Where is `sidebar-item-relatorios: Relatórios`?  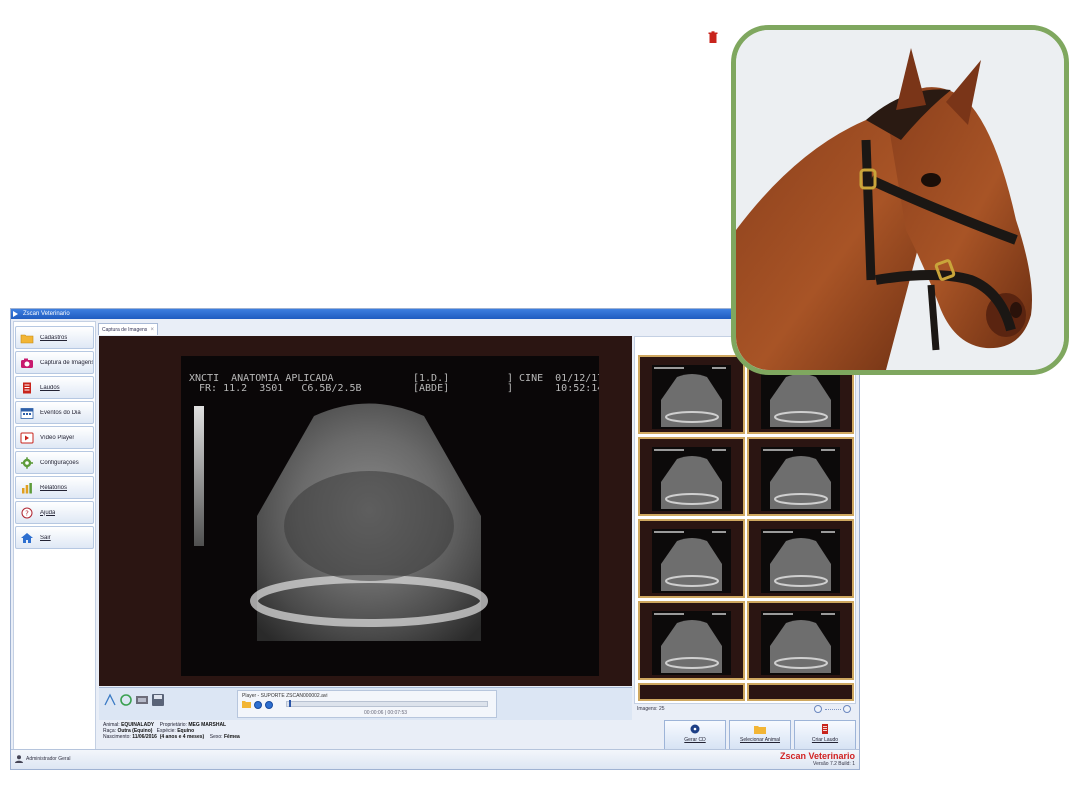
sidebar-item-relatorios: Relatórios is located at coordinates (54, 487).